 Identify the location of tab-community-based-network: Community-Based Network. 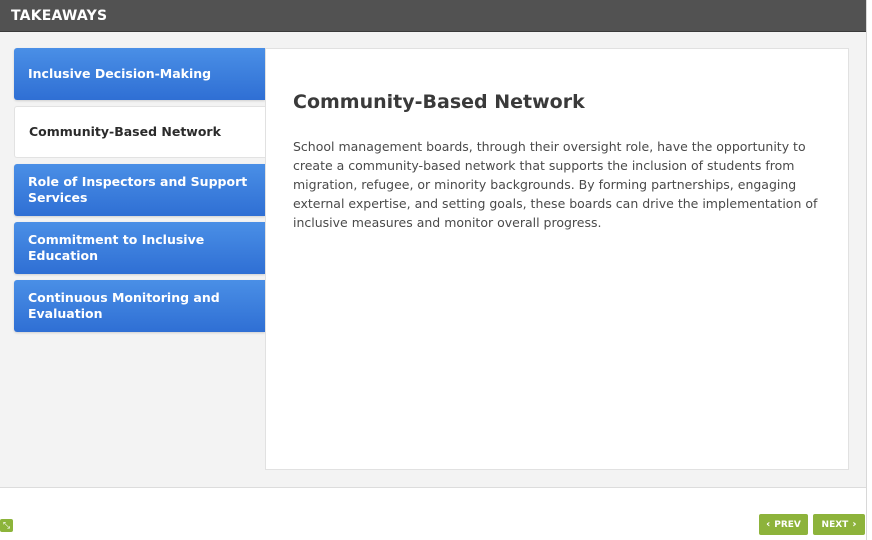
(139, 132).